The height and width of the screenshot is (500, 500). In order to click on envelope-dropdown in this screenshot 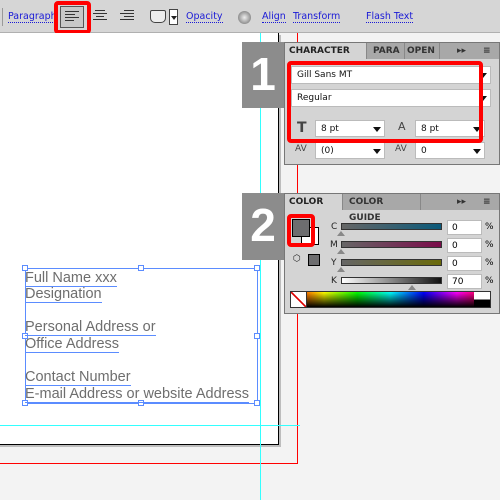, I will do `click(173, 17)`.